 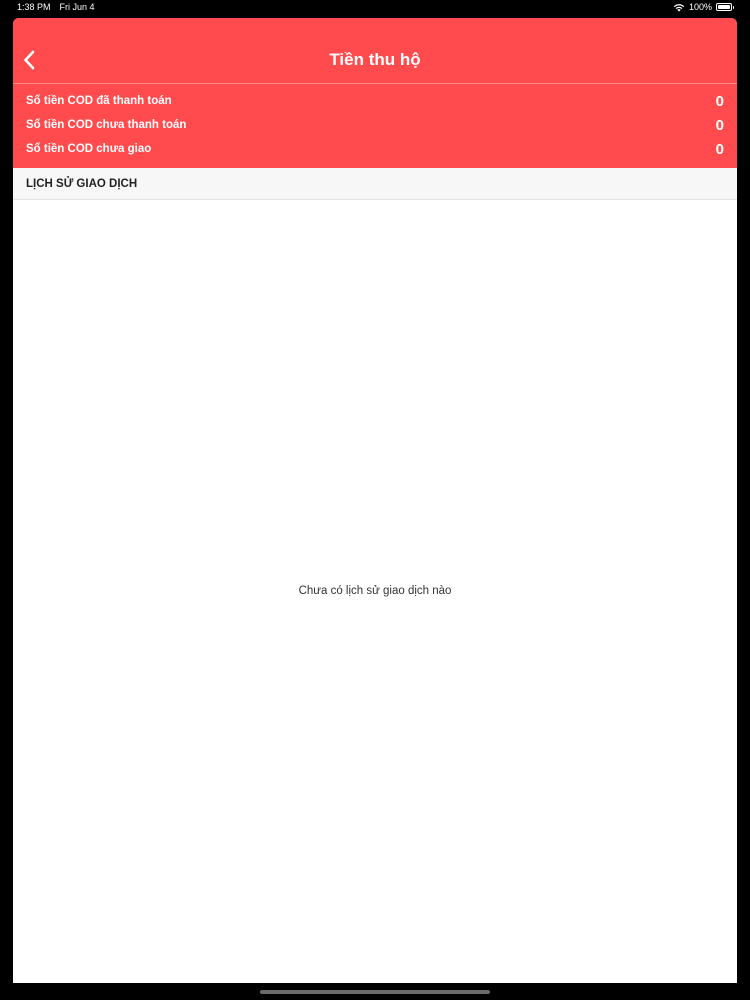 What do you see at coordinates (375, 149) in the screenshot?
I see `summary-row-undelivered: Số tiền COD chưa giao 0` at bounding box center [375, 149].